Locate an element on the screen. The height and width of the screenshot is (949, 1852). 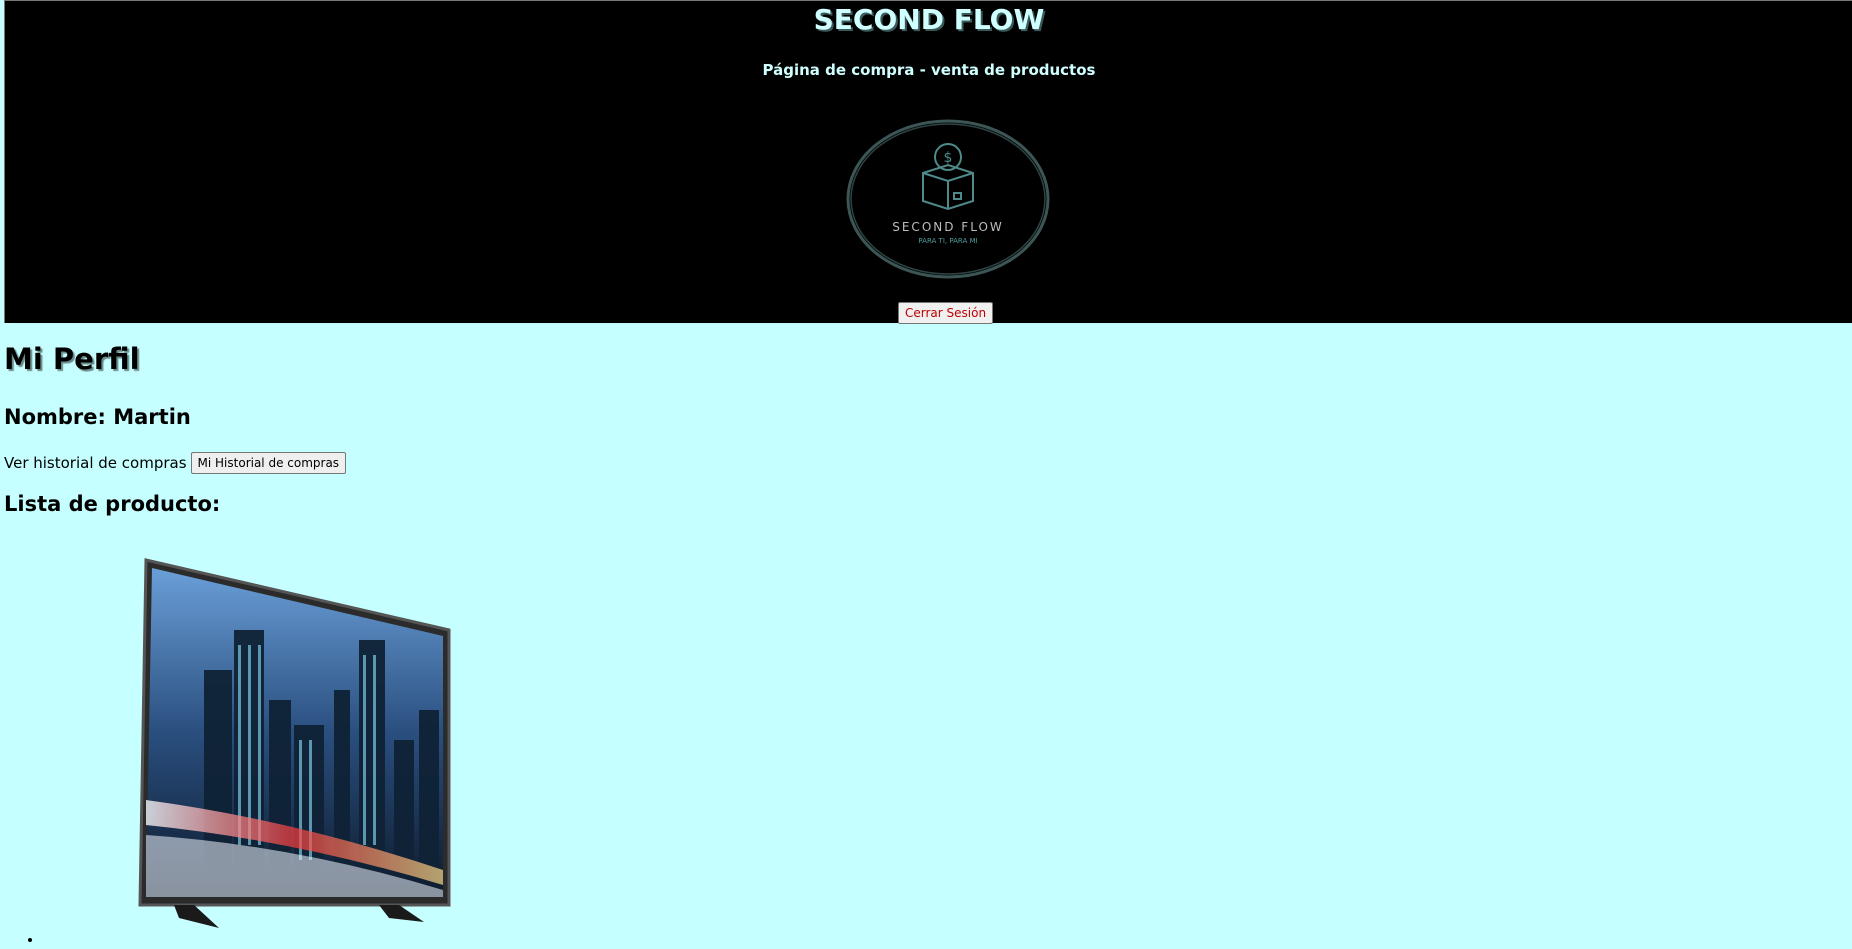
svg-text: PARA TI, PARA MI is located at coordinates (947, 241).